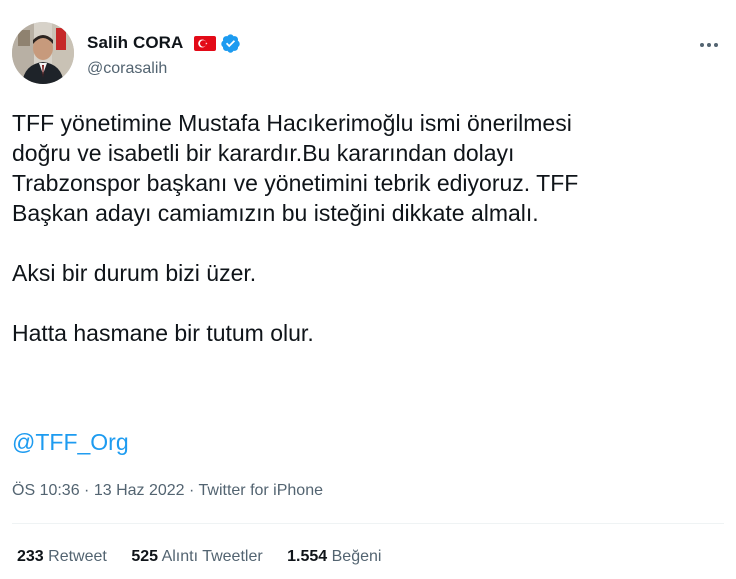 The width and height of the screenshot is (736, 579). Describe the element at coordinates (77, 556) in the screenshot. I see `retweets-label: Retweet` at that location.